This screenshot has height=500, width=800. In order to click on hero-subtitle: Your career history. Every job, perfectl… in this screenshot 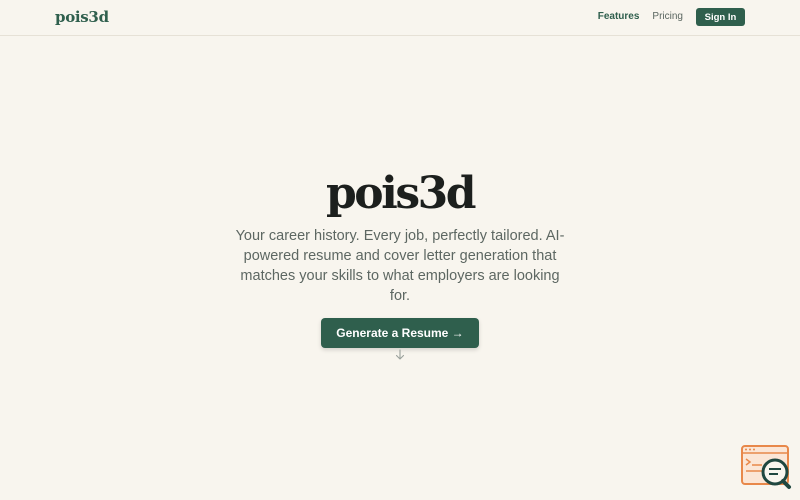, I will do `click(400, 266)`.